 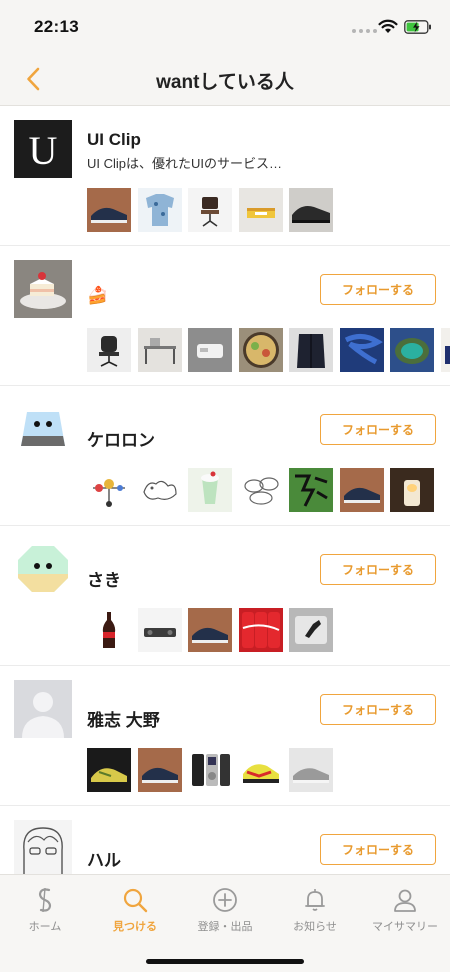 I want to click on user-name: UI Clip, so click(x=114, y=140).